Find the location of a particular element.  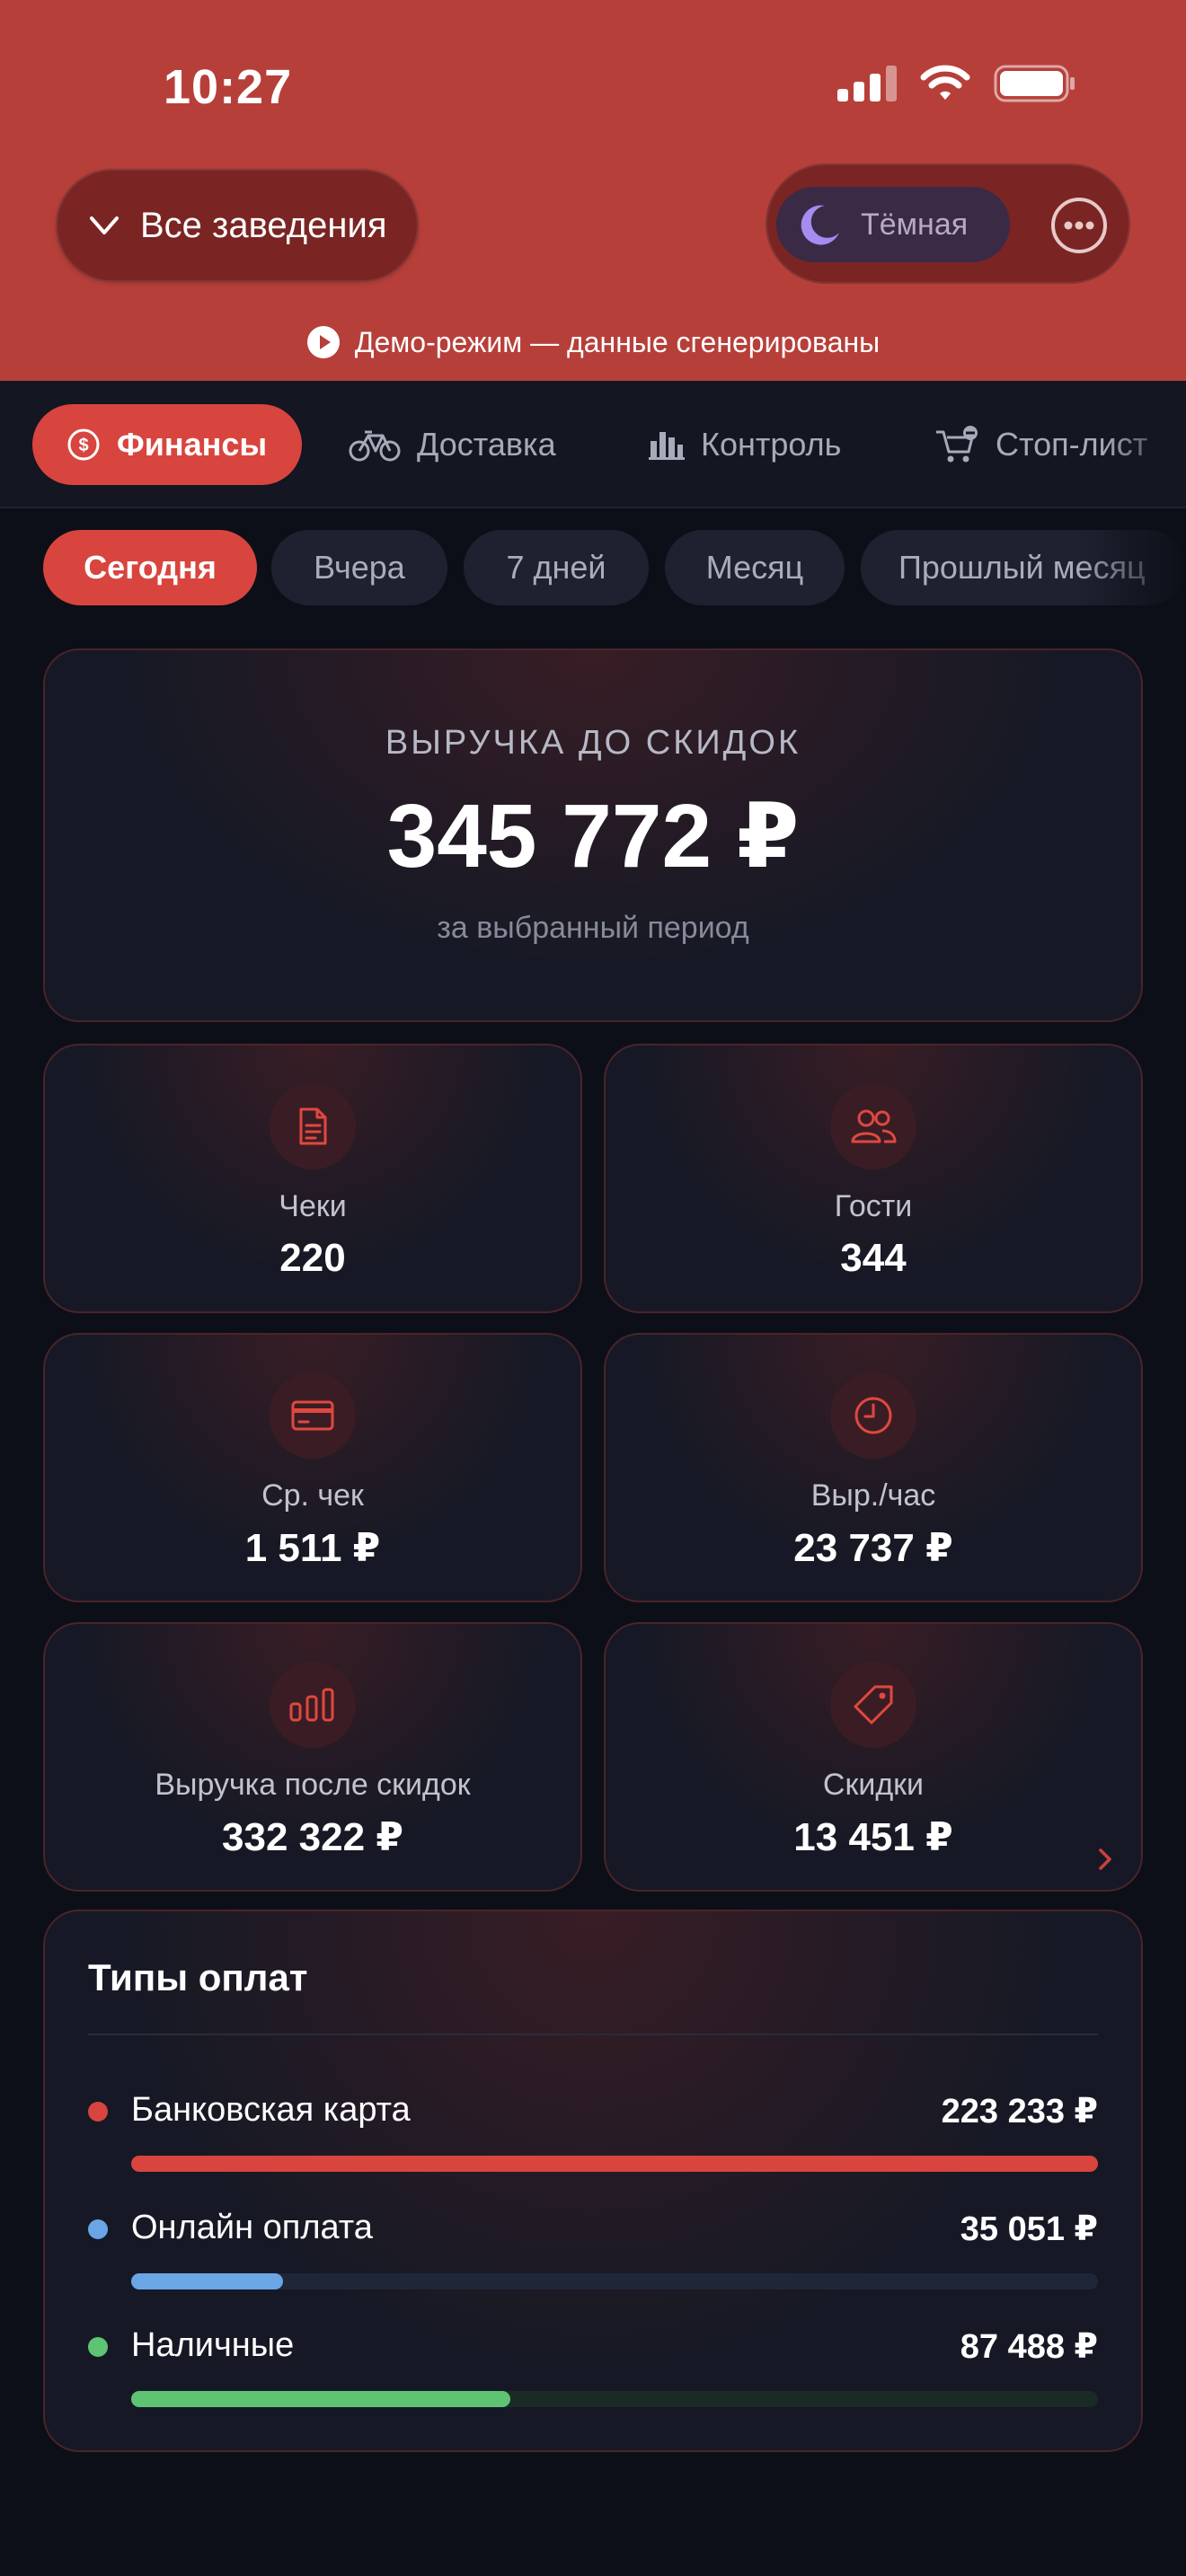

payment-row: Наличные 87 488 ₽ is located at coordinates (593, 2364).